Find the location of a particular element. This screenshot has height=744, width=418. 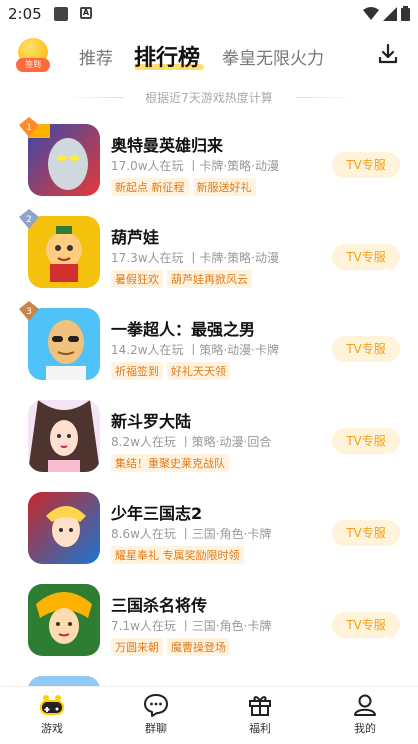

nav-mine-label: 我的 is located at coordinates (365, 728).